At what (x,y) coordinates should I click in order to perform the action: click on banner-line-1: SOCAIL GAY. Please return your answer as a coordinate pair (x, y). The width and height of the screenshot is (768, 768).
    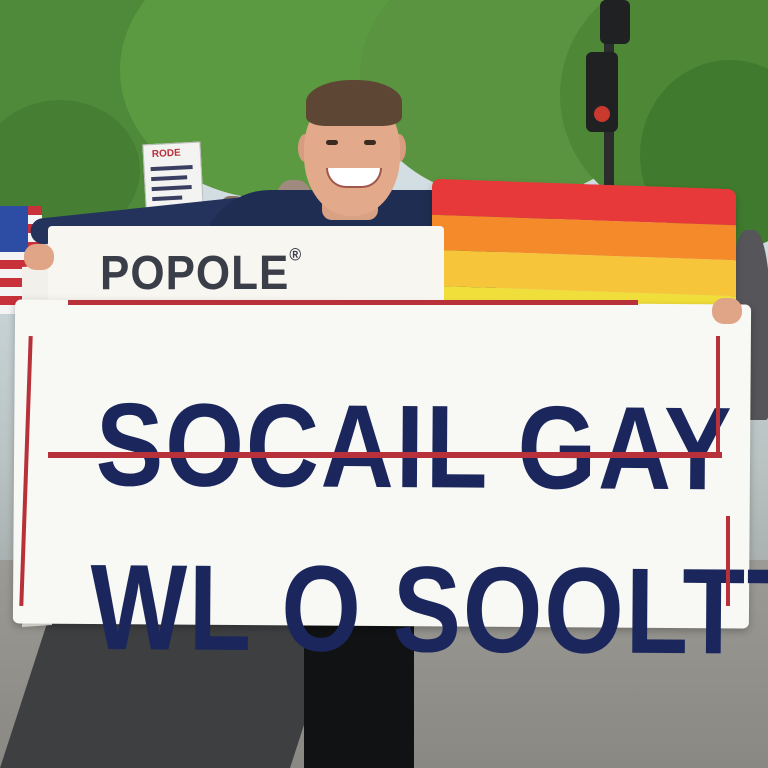
    Looking at the image, I should click on (414, 447).